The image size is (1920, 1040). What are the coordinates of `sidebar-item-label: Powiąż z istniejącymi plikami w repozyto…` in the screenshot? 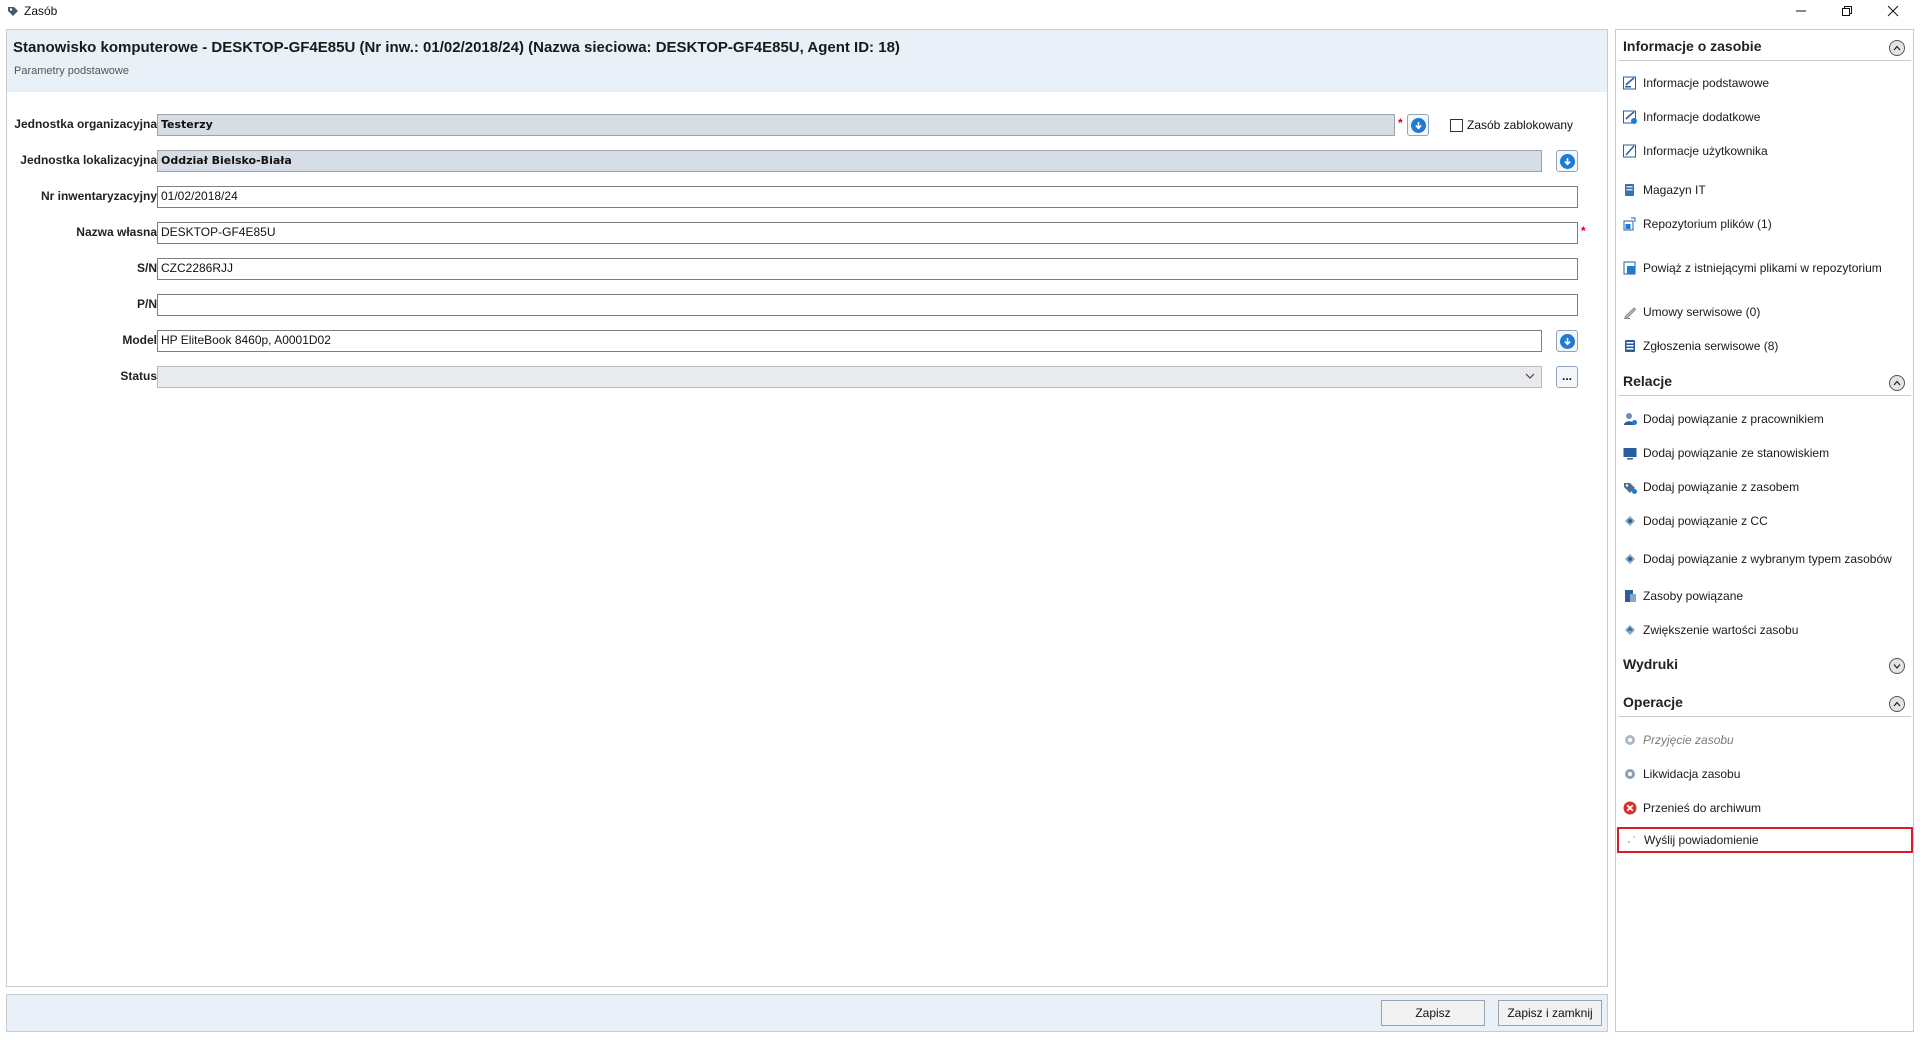 It's located at (1762, 268).